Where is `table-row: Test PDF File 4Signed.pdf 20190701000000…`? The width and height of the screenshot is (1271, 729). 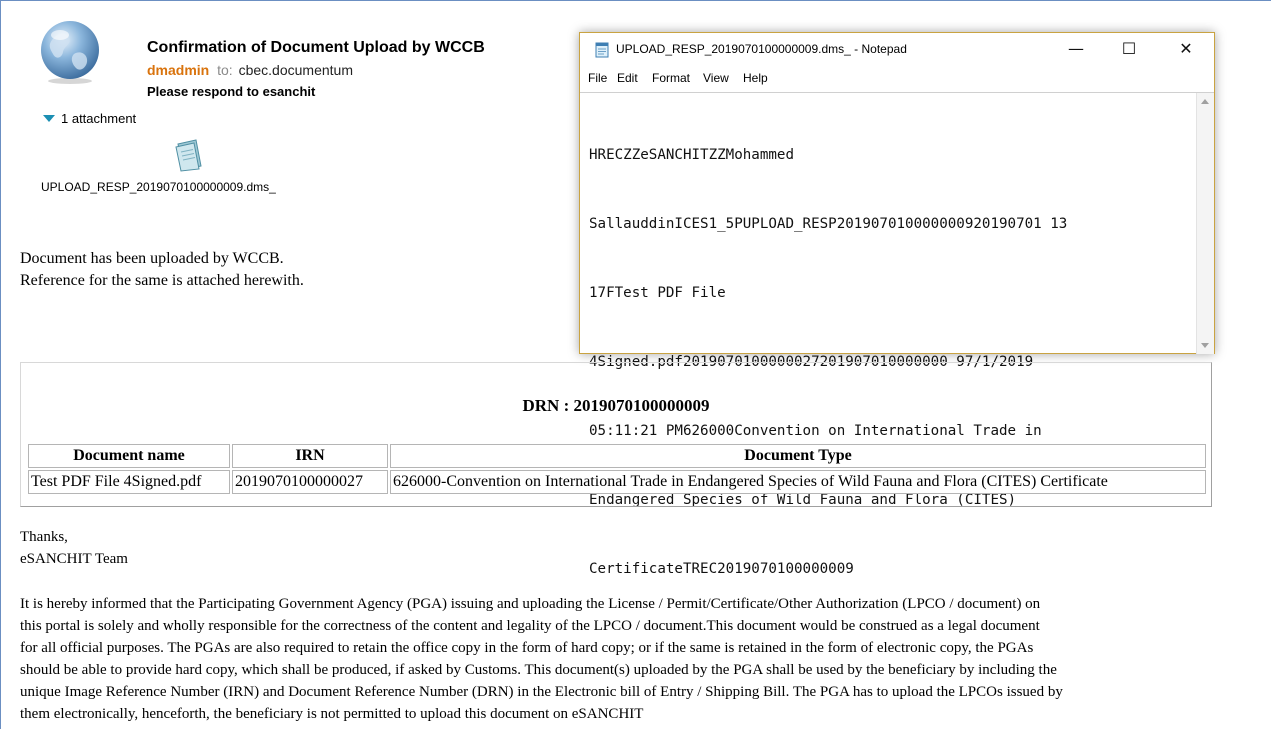
table-row: Test PDF File 4Signed.pdf 20190701000000… is located at coordinates (617, 482).